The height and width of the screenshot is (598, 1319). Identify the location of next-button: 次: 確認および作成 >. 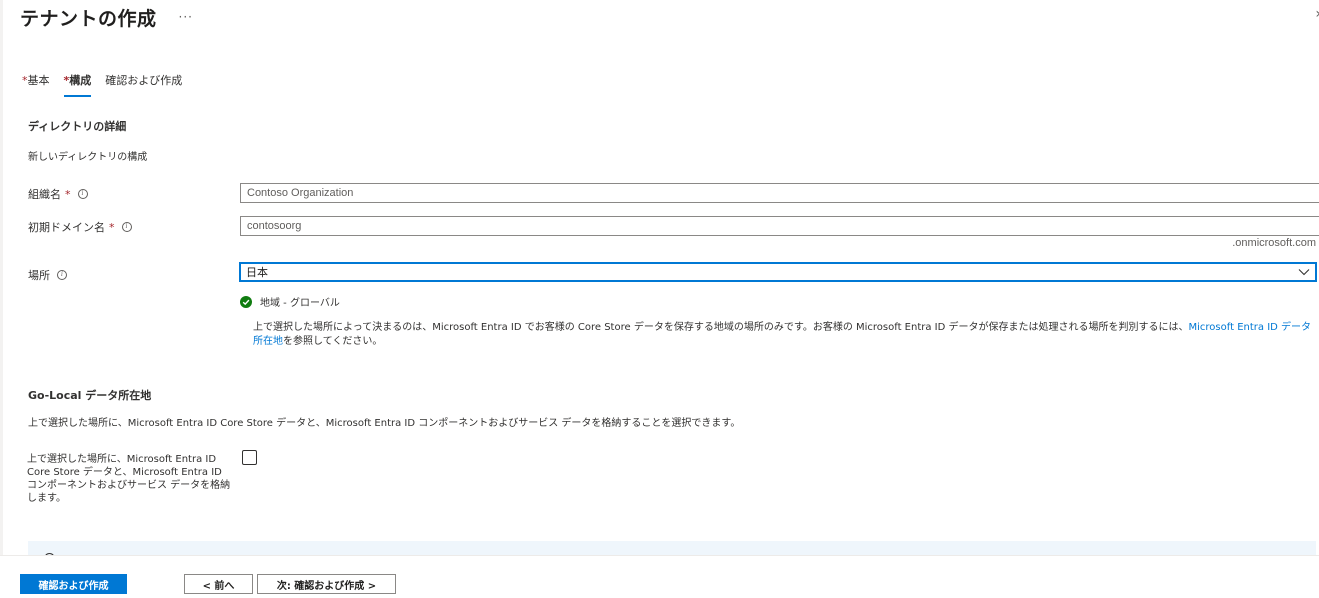
(326, 584).